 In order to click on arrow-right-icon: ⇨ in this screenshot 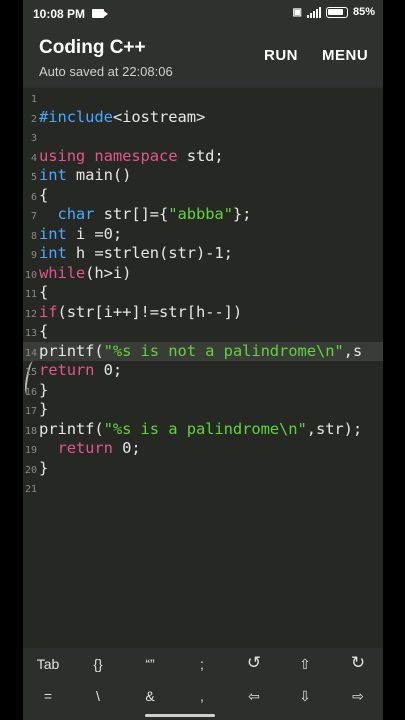, I will do `click(358, 696)`.